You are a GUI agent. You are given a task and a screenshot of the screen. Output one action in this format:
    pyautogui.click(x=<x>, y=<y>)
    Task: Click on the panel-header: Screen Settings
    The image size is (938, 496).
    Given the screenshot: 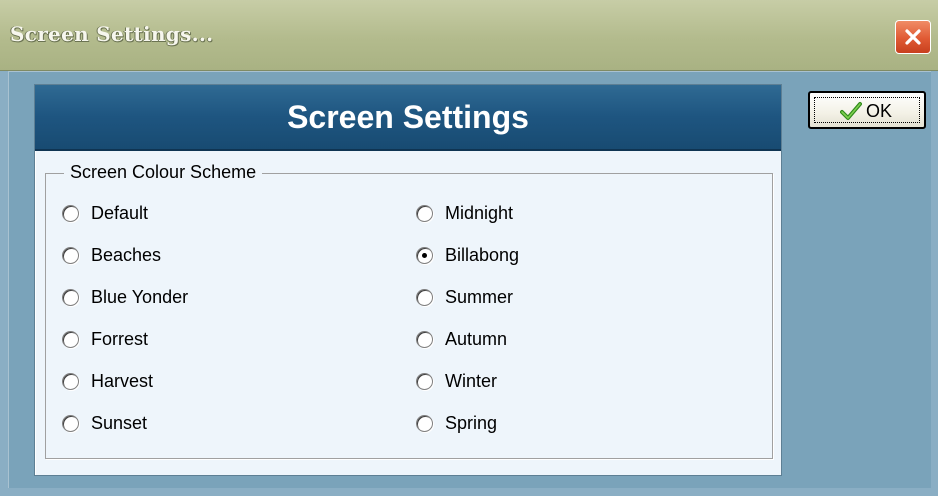 What is the action you would take?
    pyautogui.click(x=408, y=118)
    